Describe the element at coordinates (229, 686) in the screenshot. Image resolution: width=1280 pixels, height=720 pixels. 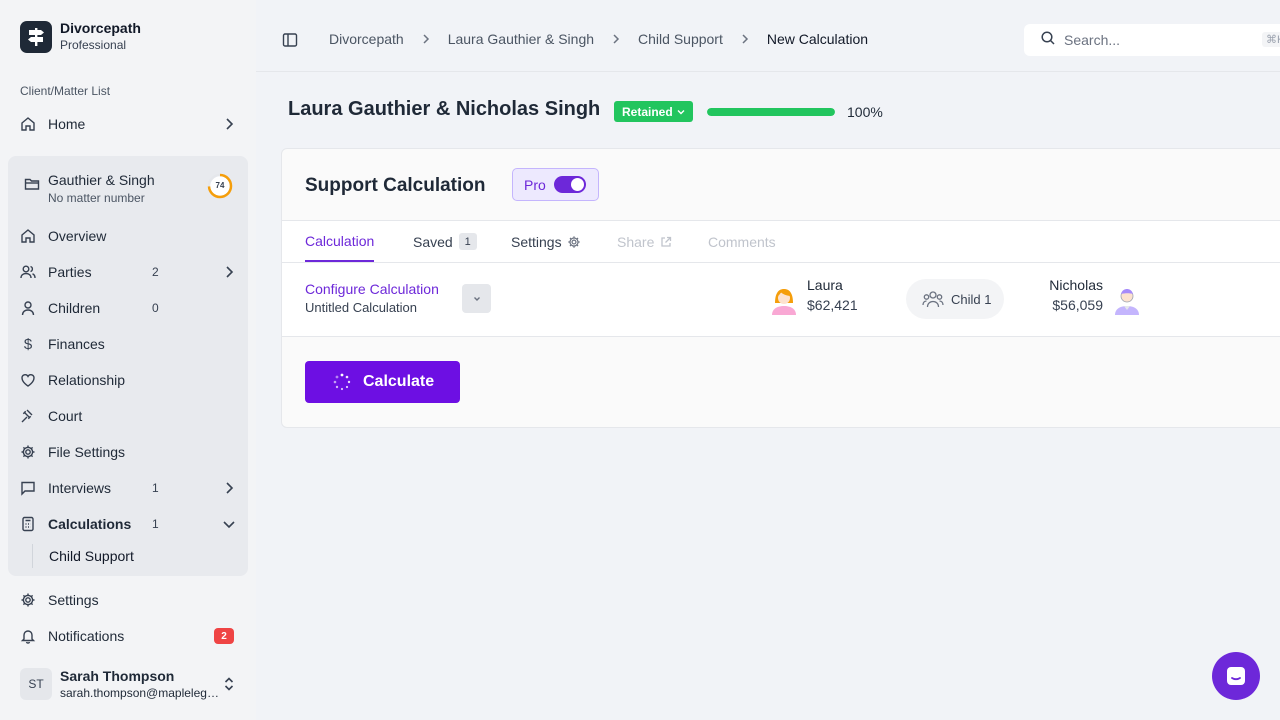
I see `chevrons-up-down-icon` at that location.